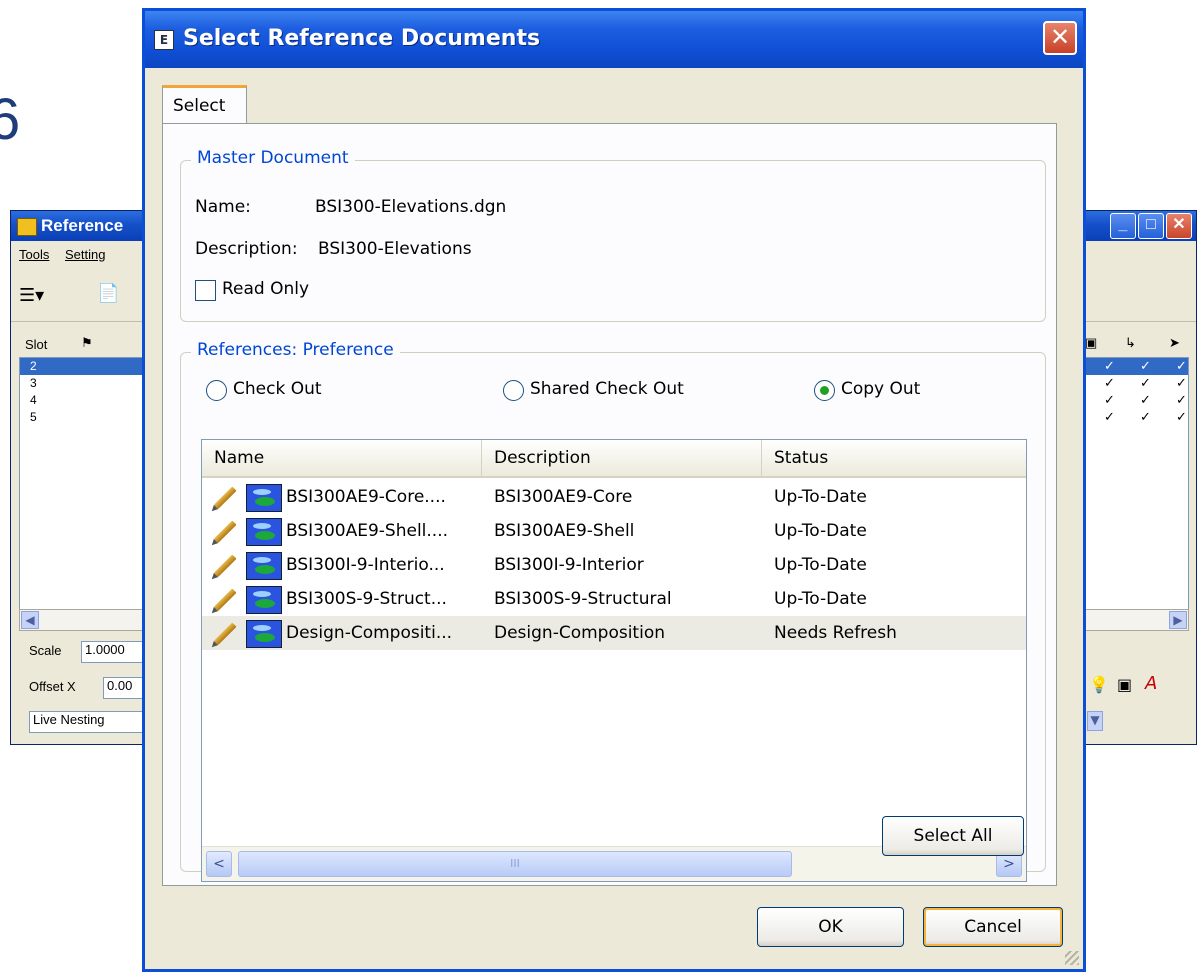  What do you see at coordinates (204, 105) in the screenshot?
I see `tab-select: Select` at bounding box center [204, 105].